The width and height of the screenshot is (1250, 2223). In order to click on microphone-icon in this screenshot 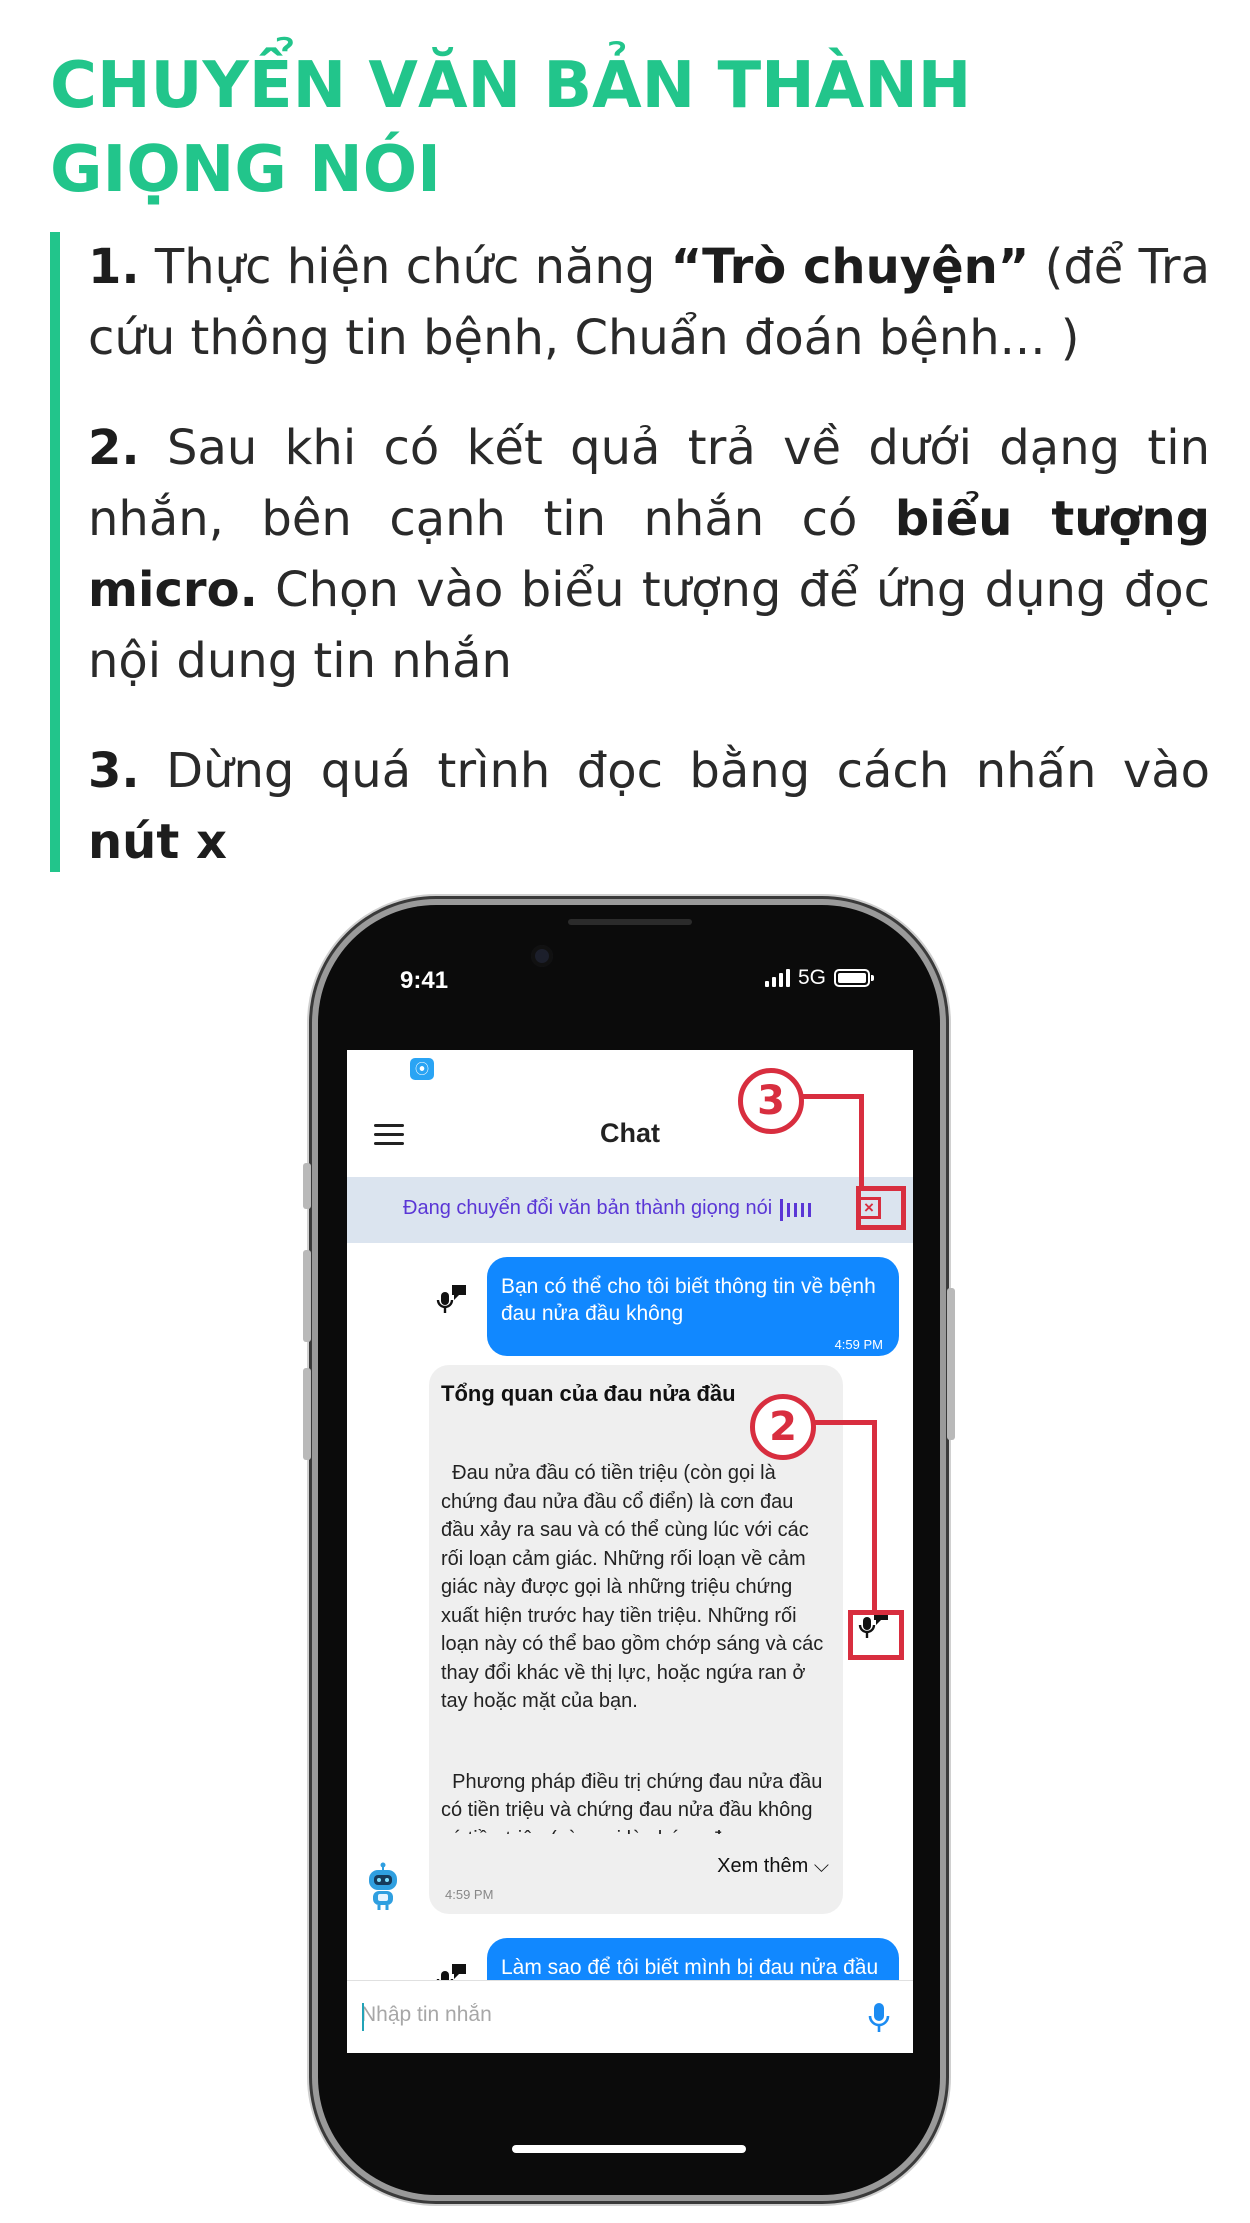, I will do `click(879, 2018)`.